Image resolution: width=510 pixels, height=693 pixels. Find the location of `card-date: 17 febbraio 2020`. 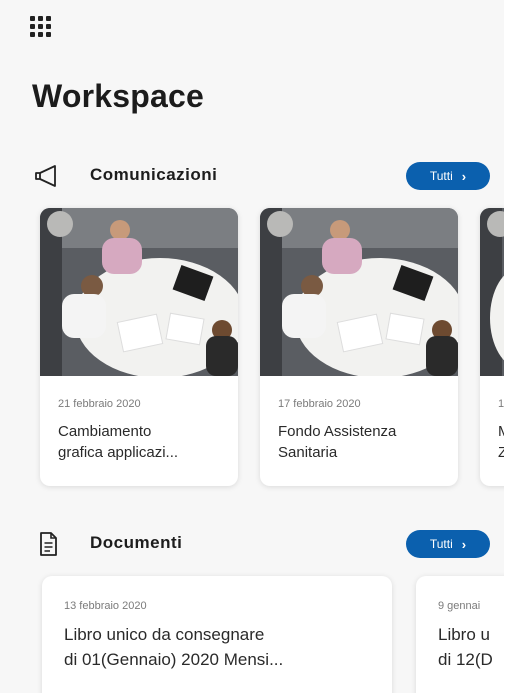

card-date: 17 febbraio 2020 is located at coordinates (319, 404).